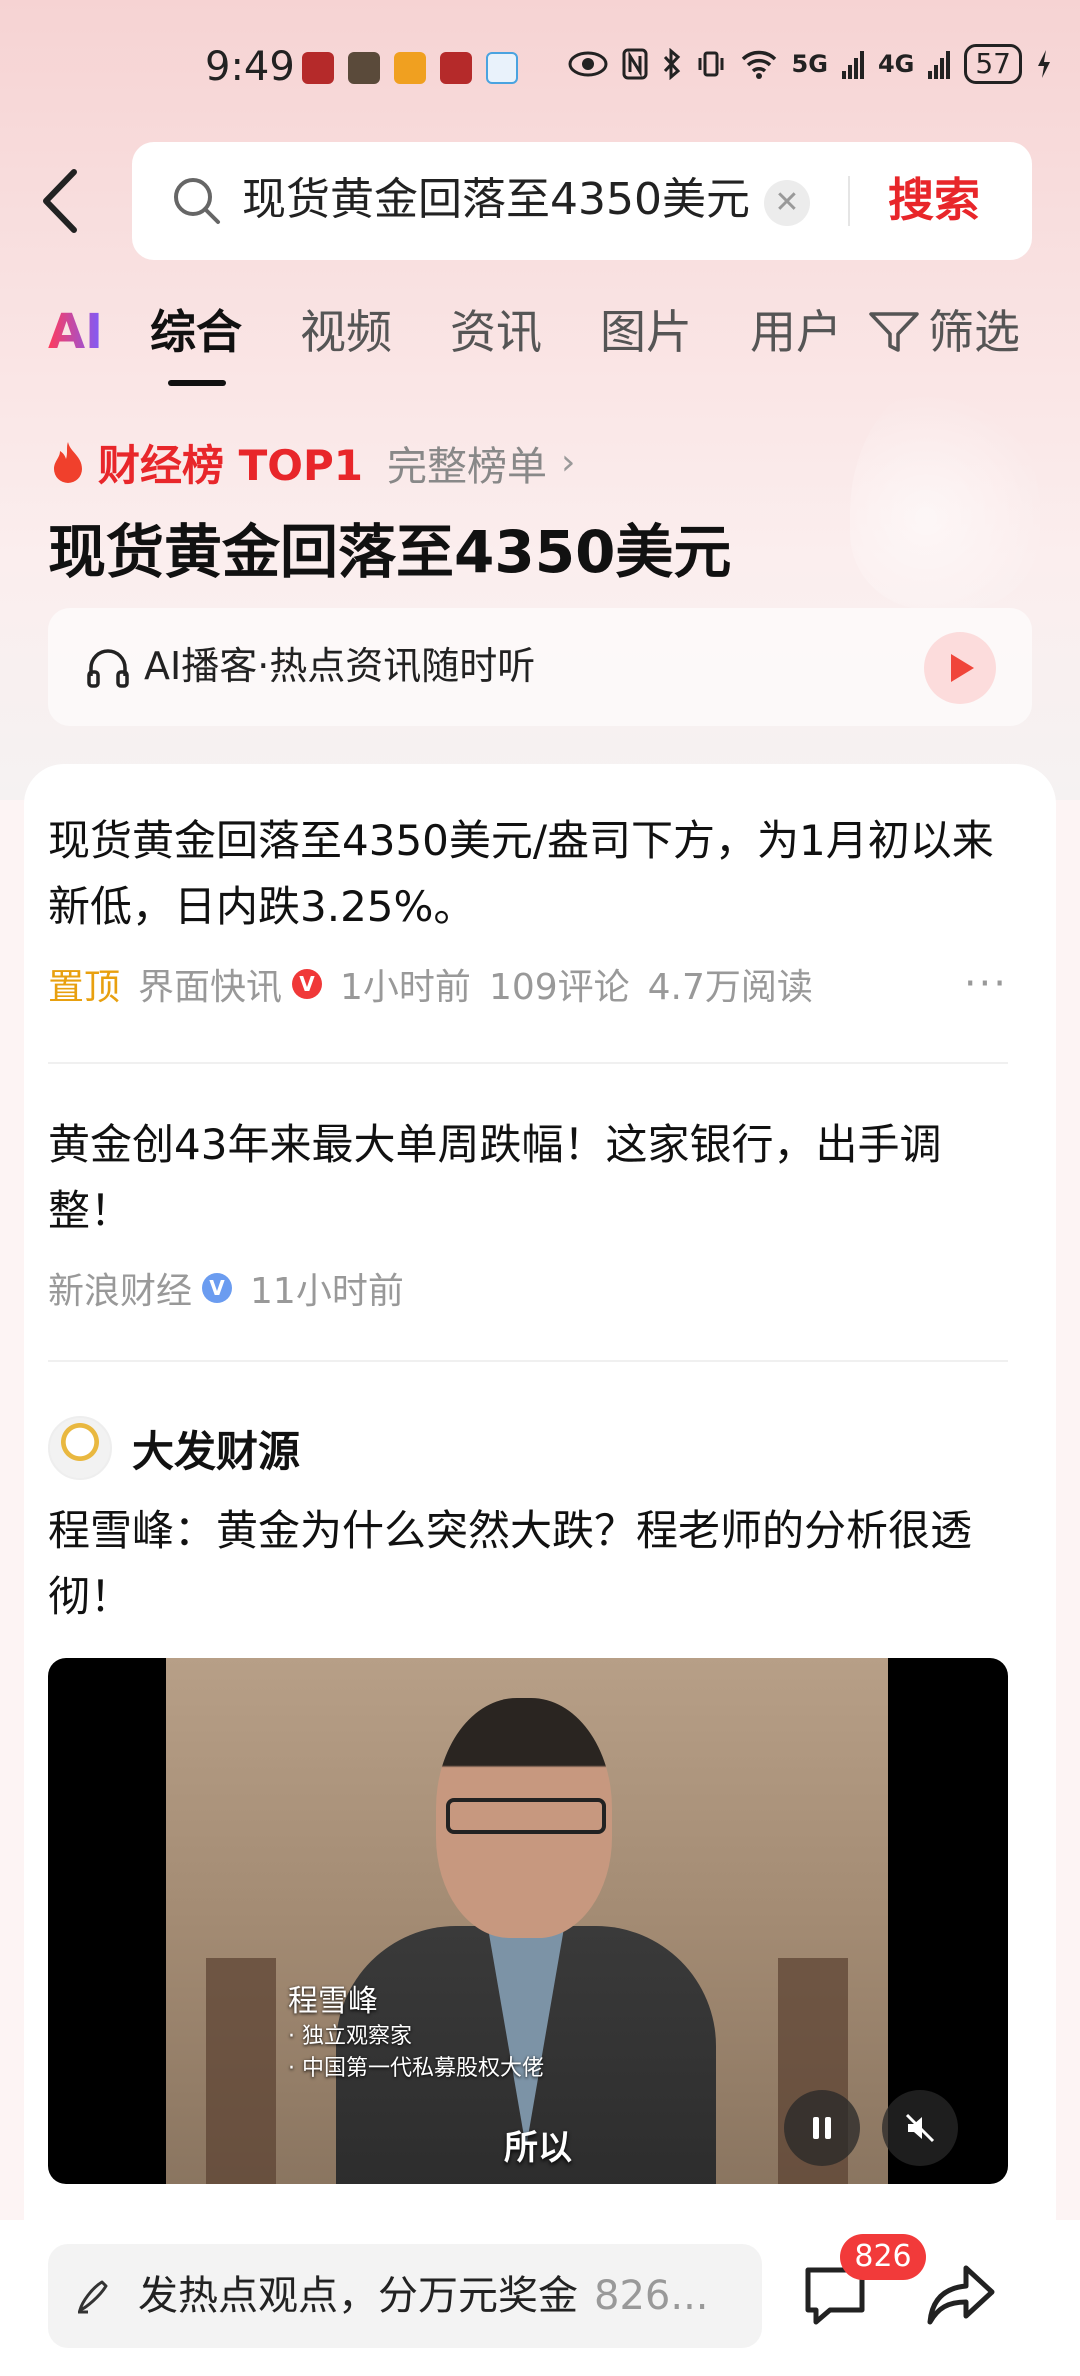  I want to click on filter-icon, so click(894, 332).